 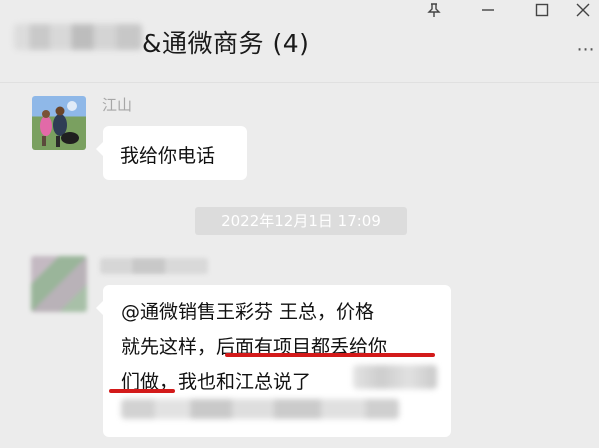 I want to click on minimize-icon, so click(x=488, y=10).